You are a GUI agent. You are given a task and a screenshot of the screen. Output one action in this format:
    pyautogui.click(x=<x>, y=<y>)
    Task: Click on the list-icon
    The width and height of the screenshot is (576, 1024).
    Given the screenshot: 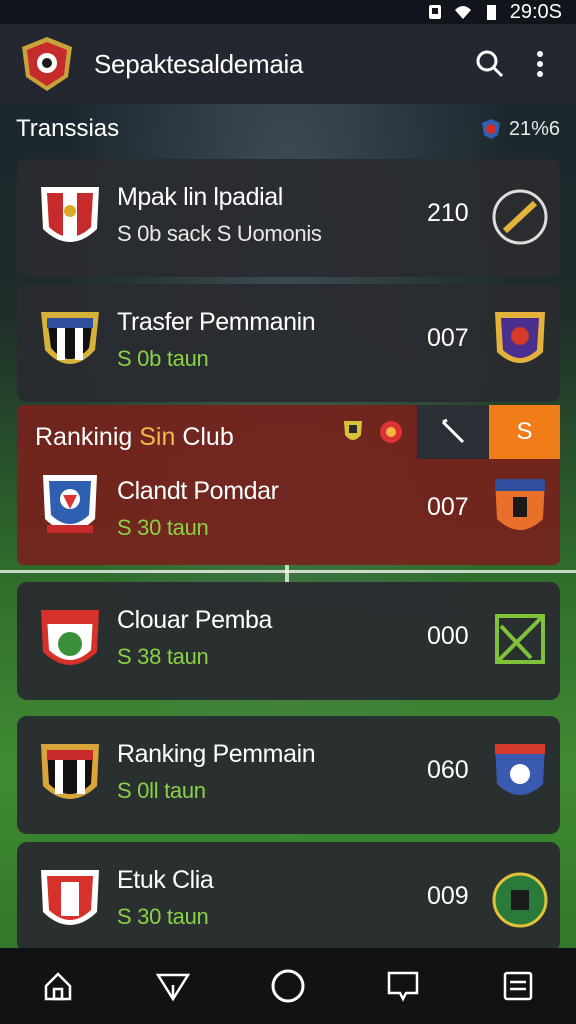 What is the action you would take?
    pyautogui.click(x=518, y=986)
    